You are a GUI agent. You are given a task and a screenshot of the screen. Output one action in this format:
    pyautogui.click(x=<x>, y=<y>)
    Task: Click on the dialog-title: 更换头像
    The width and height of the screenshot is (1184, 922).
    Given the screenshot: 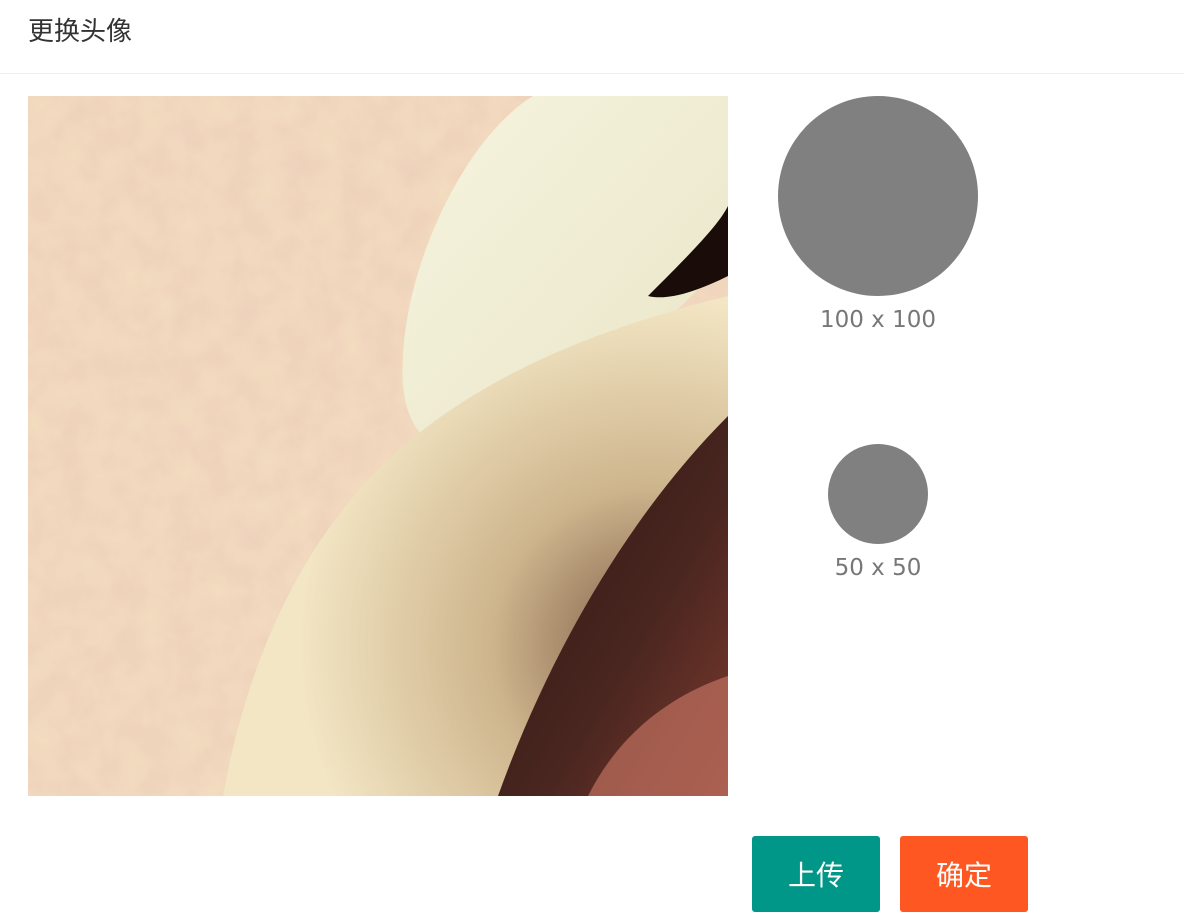 What is the action you would take?
    pyautogui.click(x=80, y=32)
    